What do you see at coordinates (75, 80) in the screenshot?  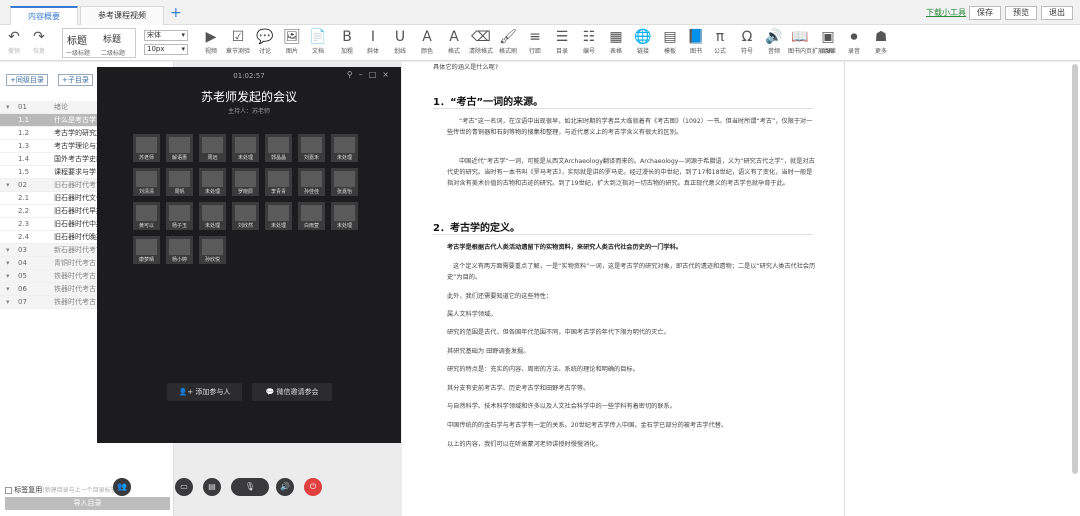 I see `add-sub-chapter-button: +子目录` at bounding box center [75, 80].